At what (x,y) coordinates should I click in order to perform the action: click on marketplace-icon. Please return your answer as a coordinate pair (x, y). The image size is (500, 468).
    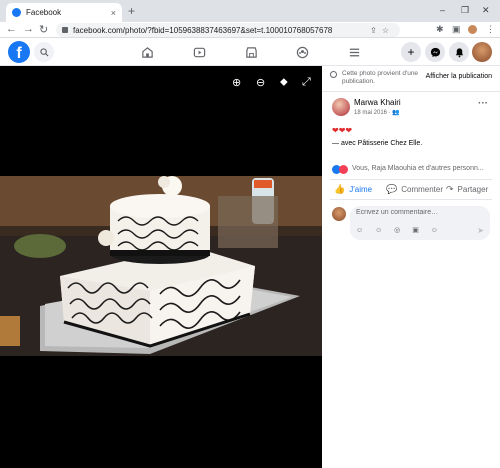
    Looking at the image, I should click on (251, 52).